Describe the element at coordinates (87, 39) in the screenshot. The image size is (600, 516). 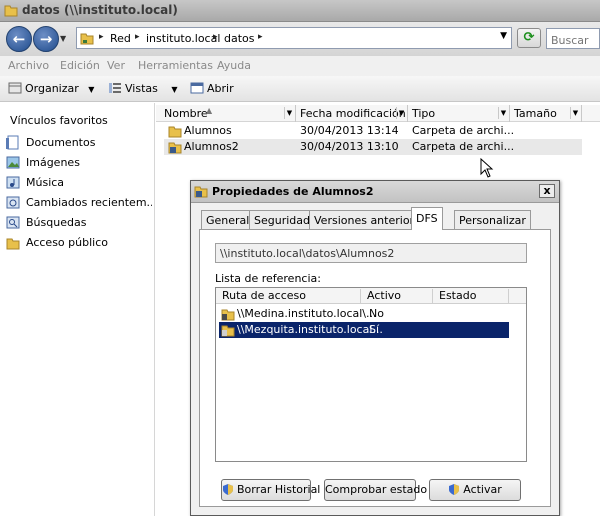
I see `network-folder-icon` at that location.